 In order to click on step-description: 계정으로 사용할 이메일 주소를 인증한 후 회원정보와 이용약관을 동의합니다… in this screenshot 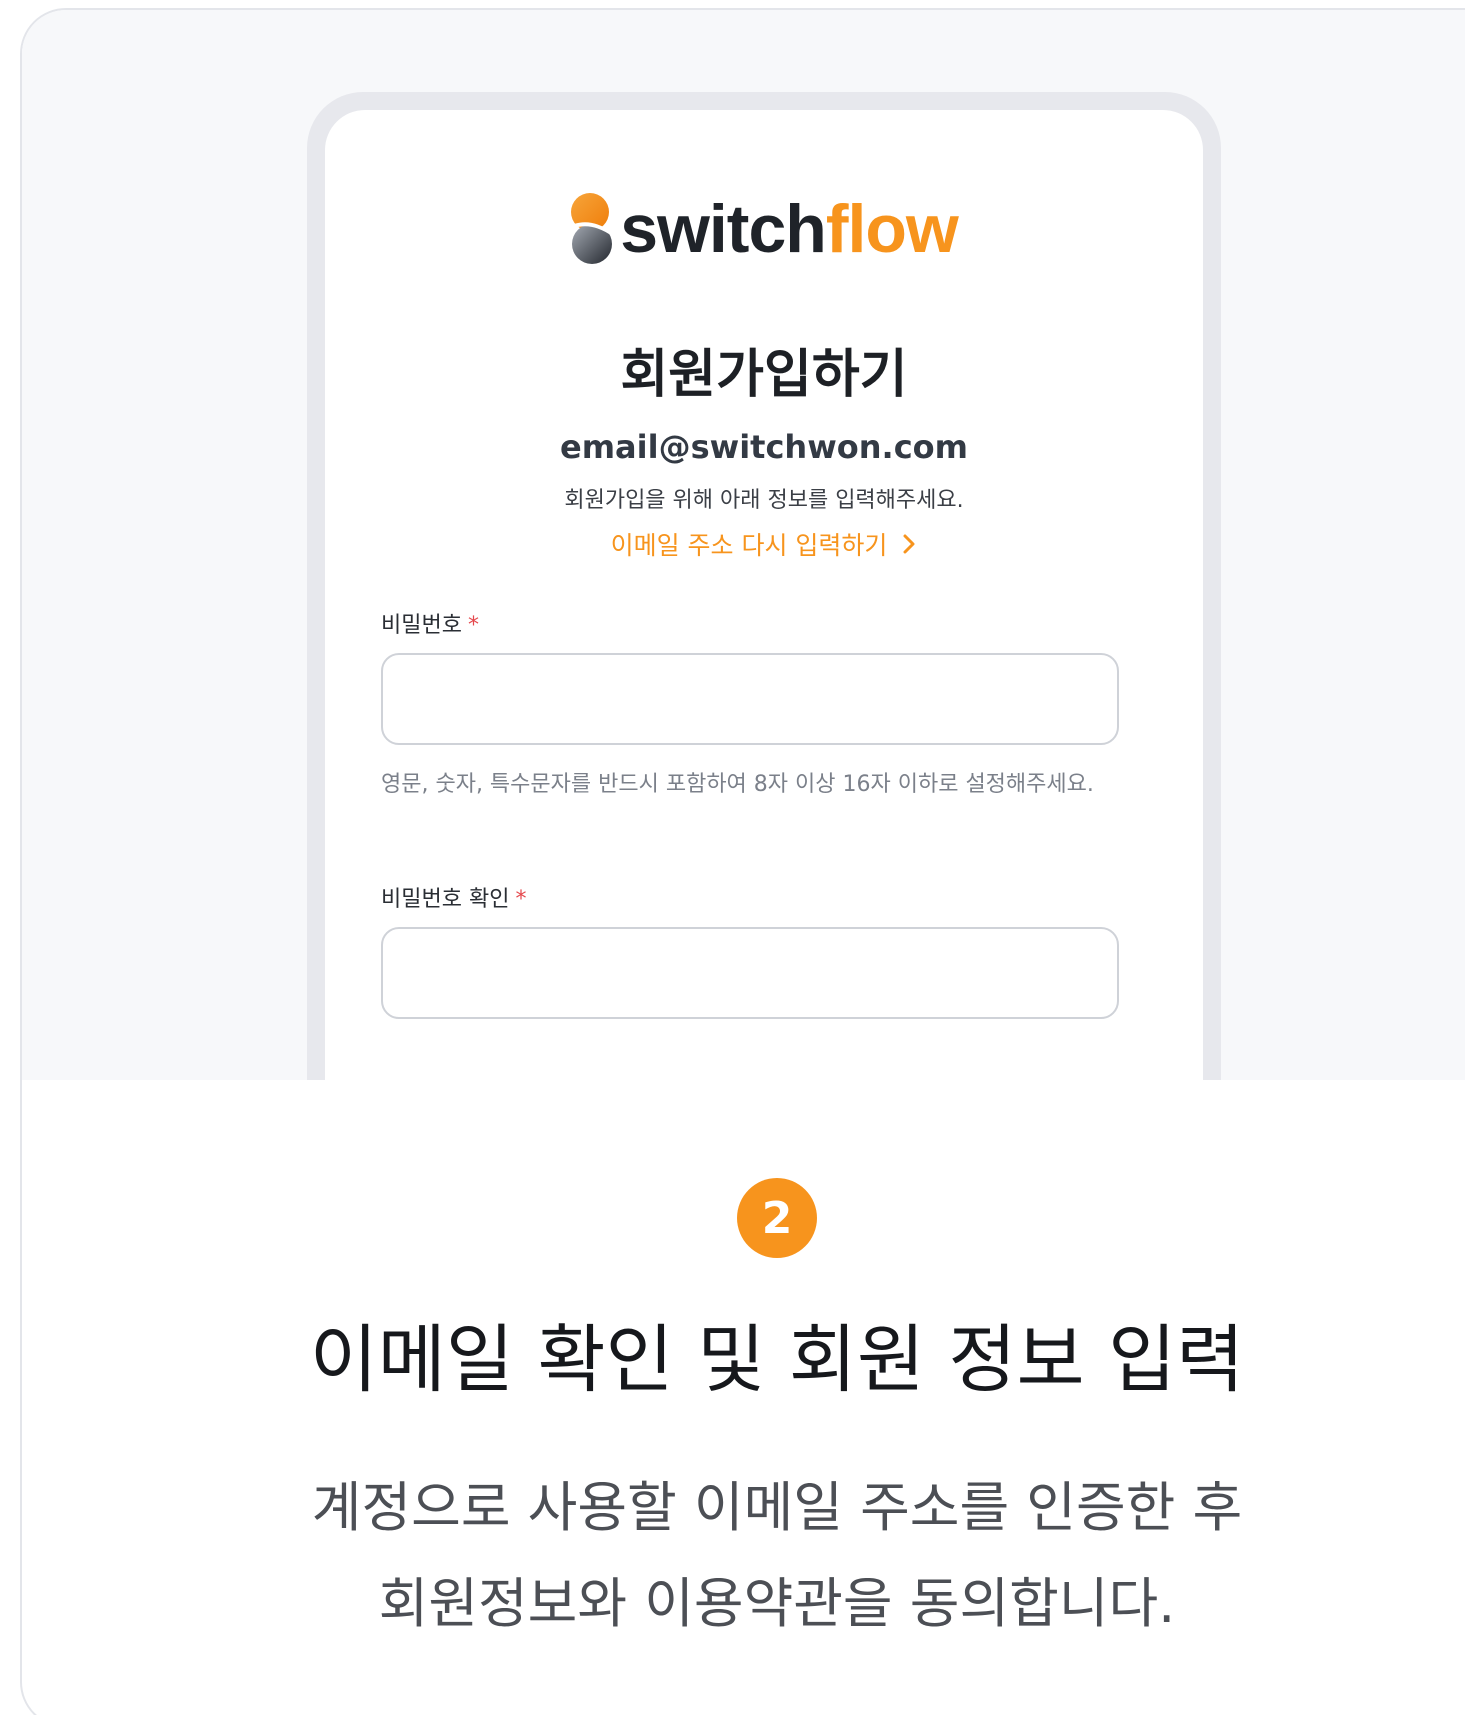, I will do `click(743, 1556)`.